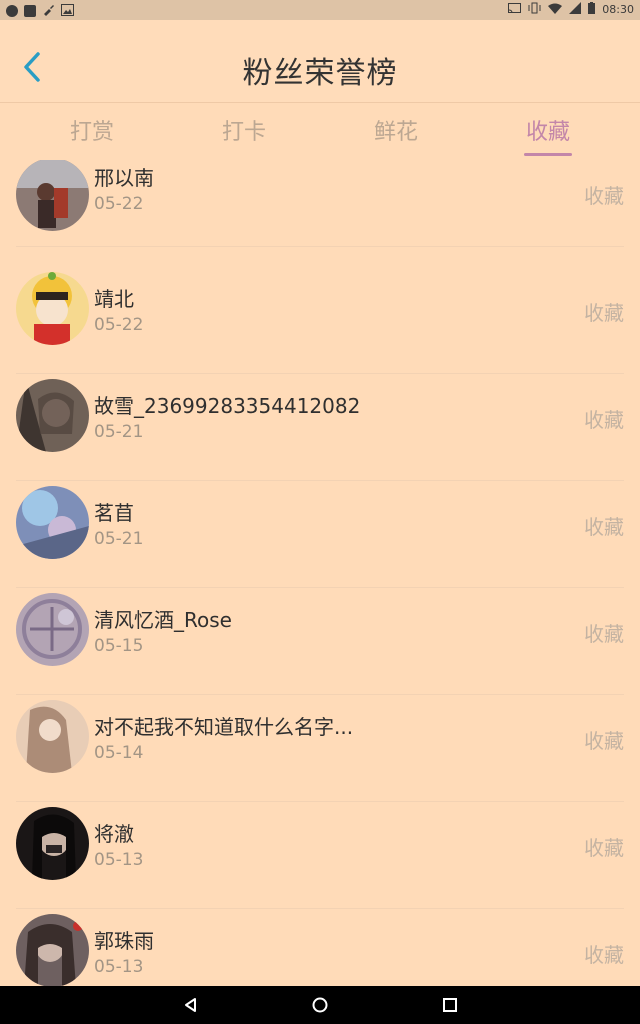 This screenshot has height=1024, width=640. I want to click on header: 粉丝荣誉榜, so click(320, 61).